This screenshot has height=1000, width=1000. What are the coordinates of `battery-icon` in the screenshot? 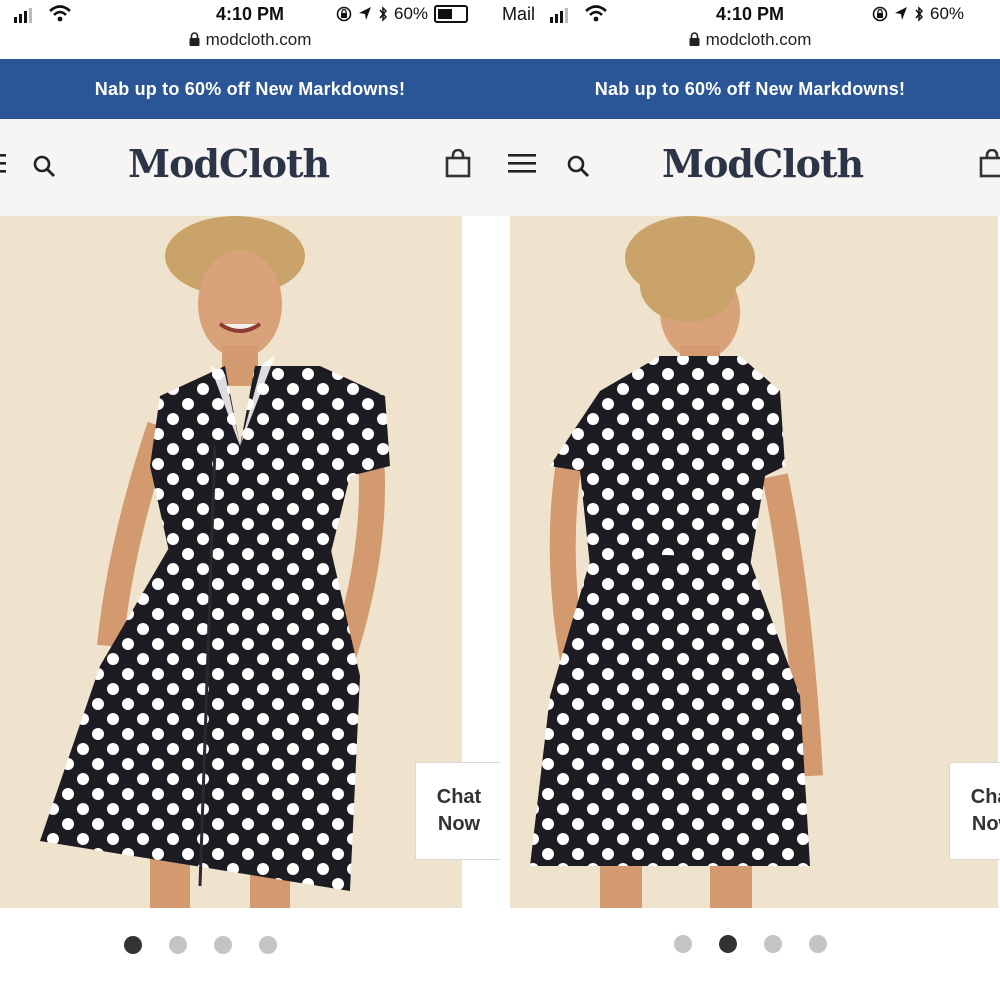 It's located at (451, 14).